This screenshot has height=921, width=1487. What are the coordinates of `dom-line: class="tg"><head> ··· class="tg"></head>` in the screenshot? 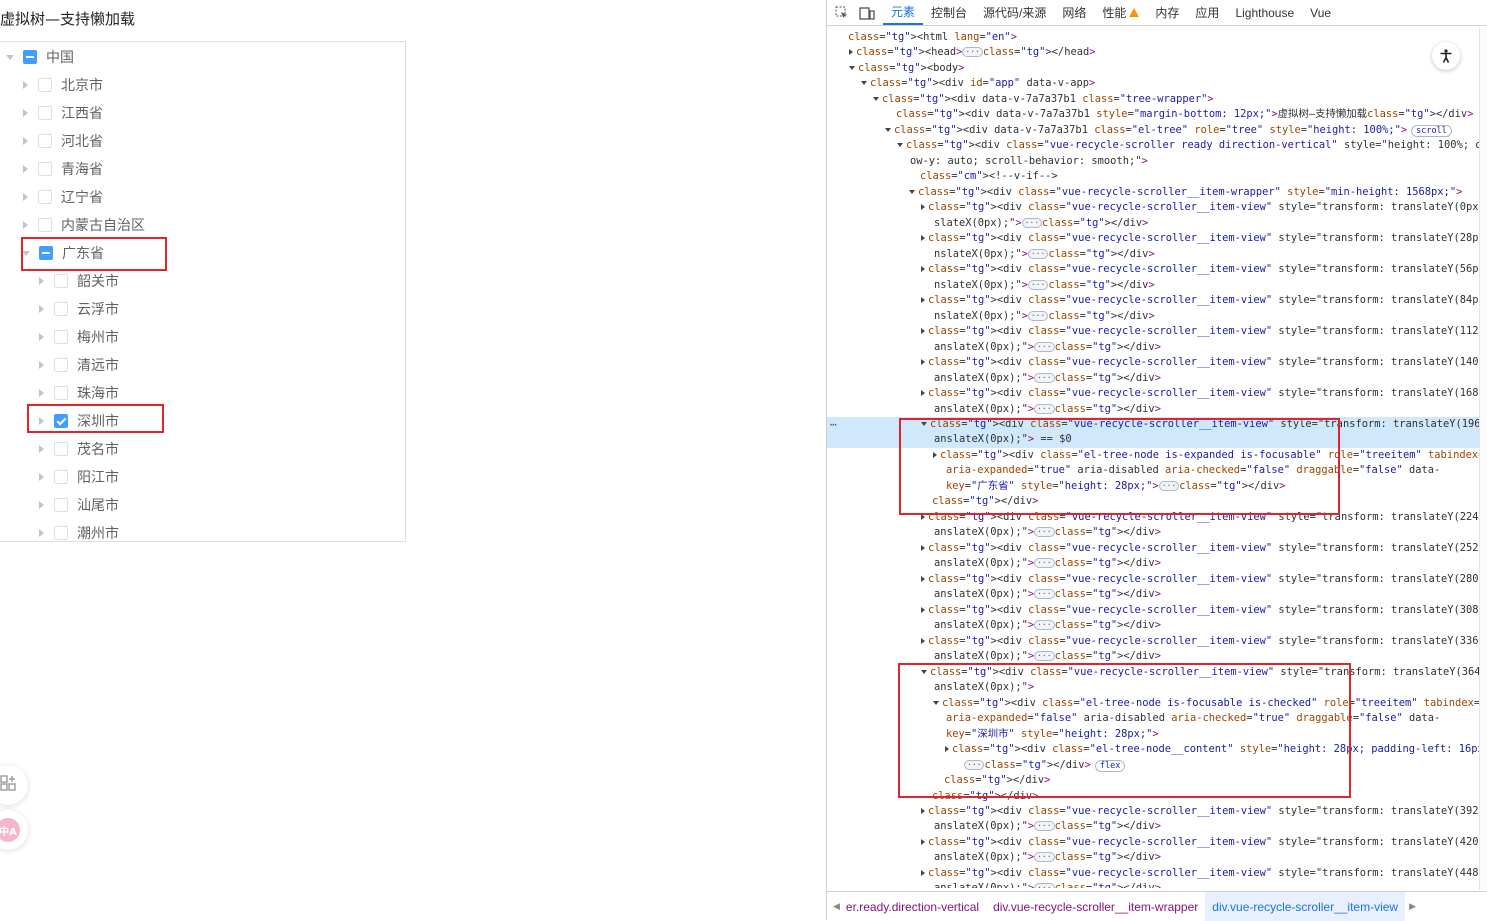 It's located at (1153, 53).